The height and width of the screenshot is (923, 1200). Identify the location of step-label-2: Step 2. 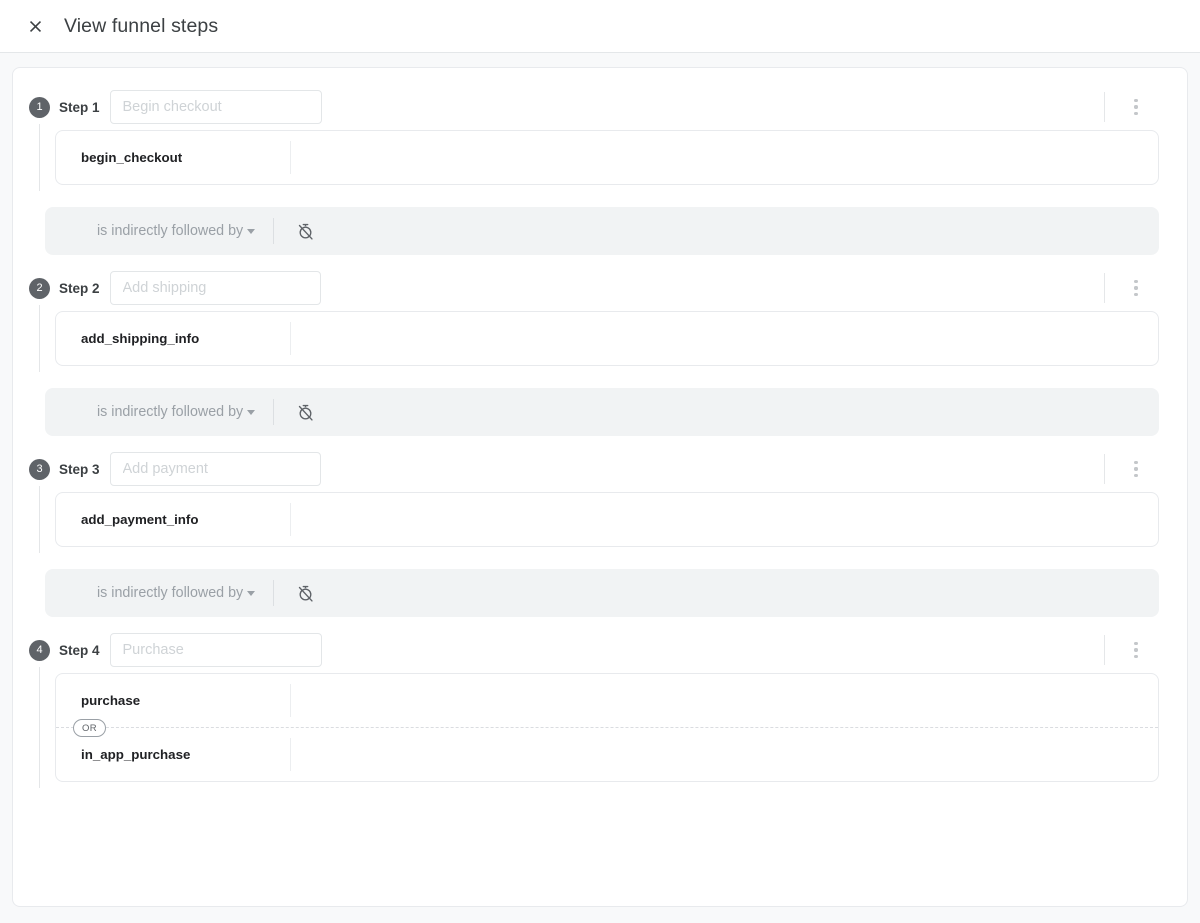
(79, 288).